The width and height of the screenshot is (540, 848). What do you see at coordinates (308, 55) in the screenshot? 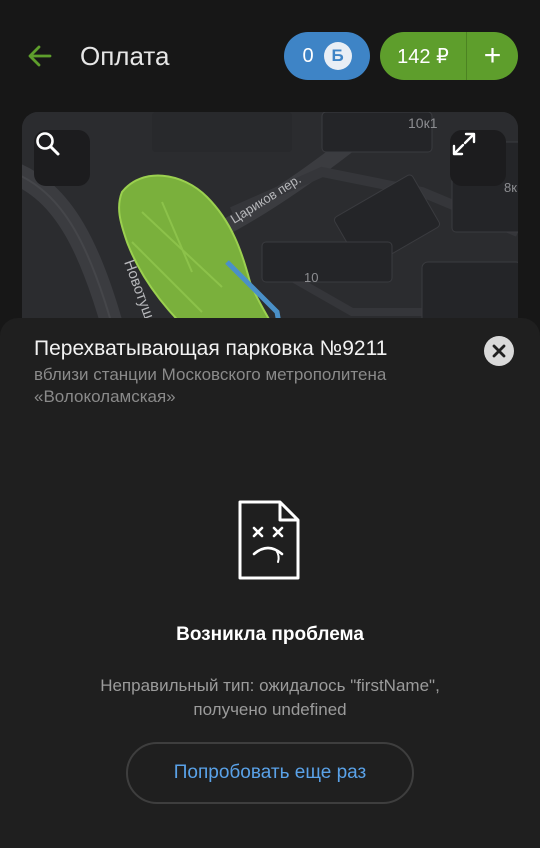
I see `bonus-value: 0` at bounding box center [308, 55].